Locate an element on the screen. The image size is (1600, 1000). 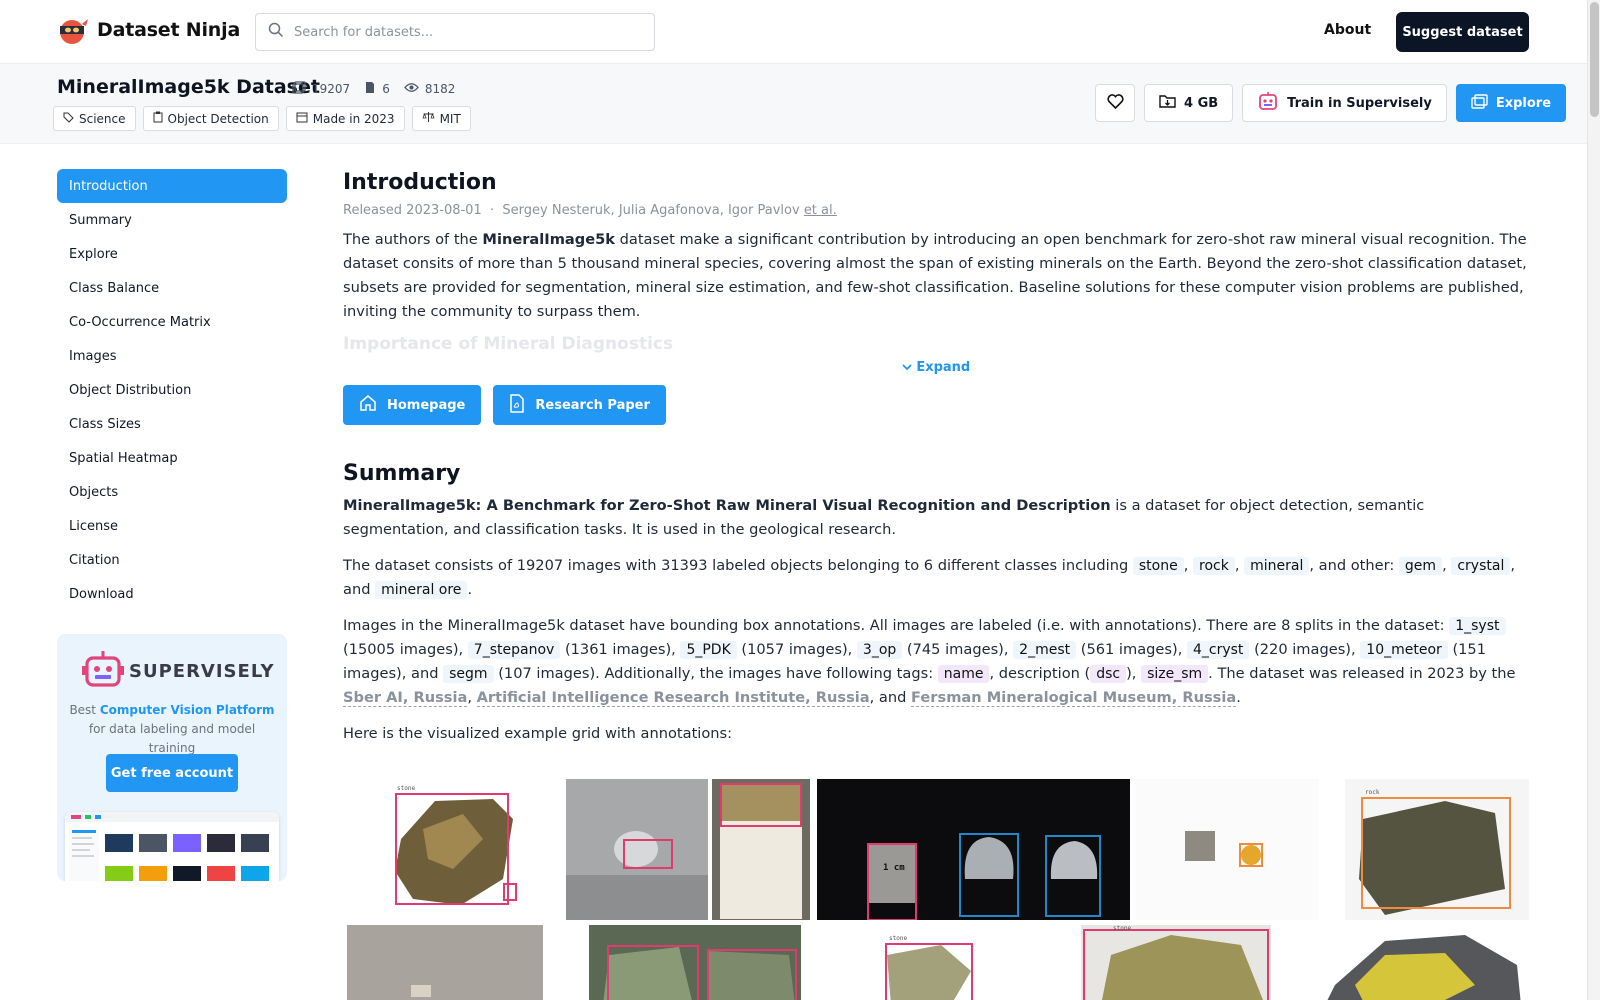
pdf-file-icon is located at coordinates (517, 405).